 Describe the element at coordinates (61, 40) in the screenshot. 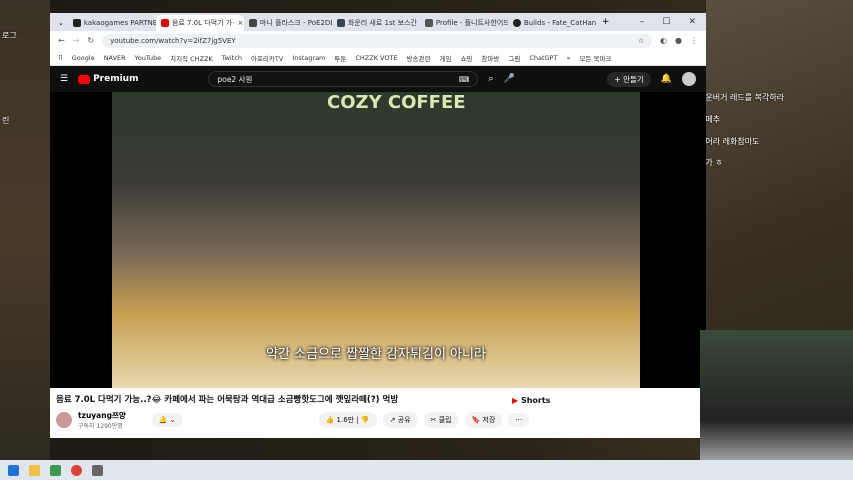

I see `back-icon: ←` at that location.